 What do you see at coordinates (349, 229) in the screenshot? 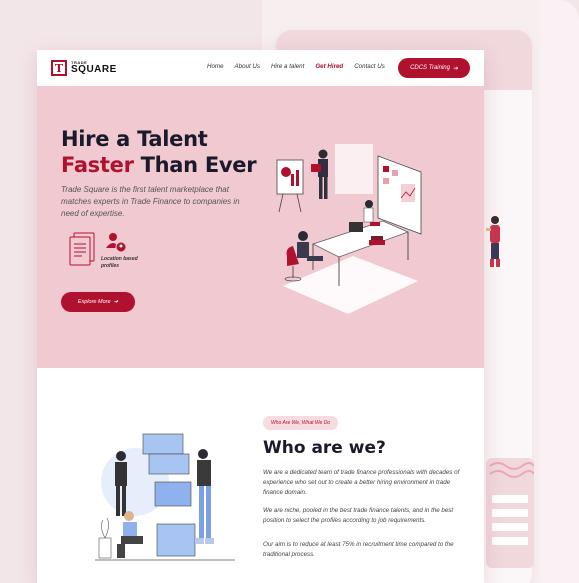
I see `hero-office-illustration` at bounding box center [349, 229].